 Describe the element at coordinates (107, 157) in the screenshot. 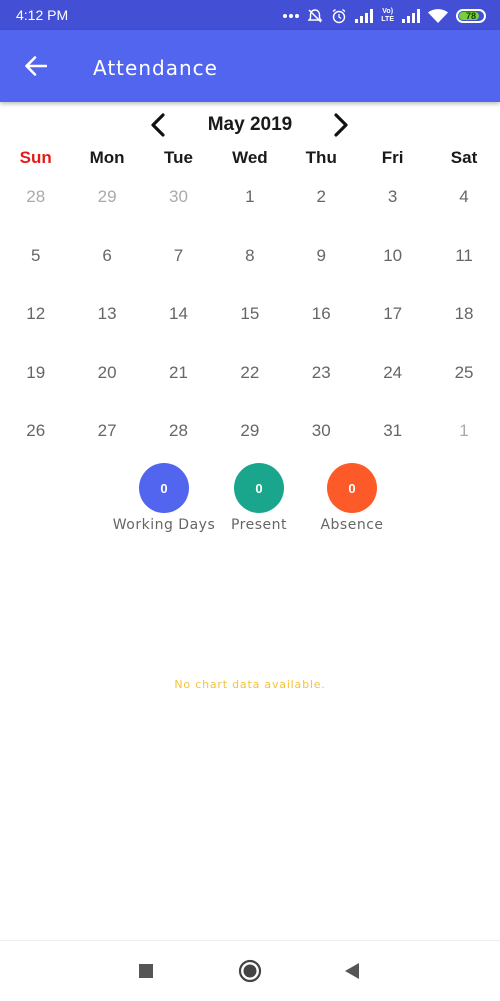

I see `weekday-mon: Mon` at that location.